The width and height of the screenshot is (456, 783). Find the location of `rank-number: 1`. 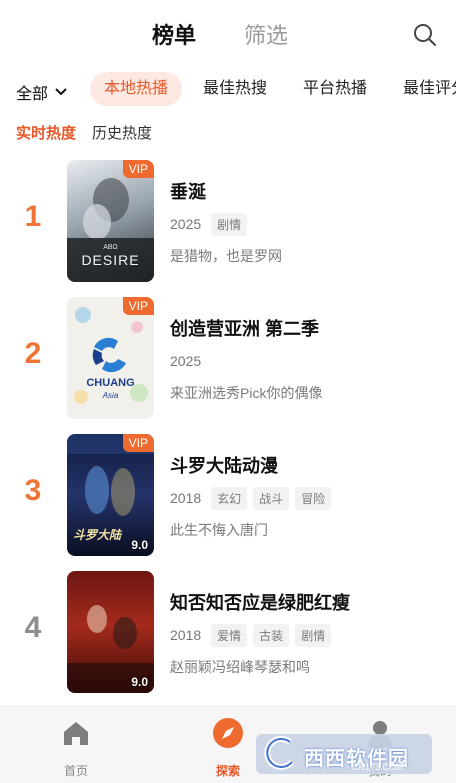

rank-number: 1 is located at coordinates (33, 216).